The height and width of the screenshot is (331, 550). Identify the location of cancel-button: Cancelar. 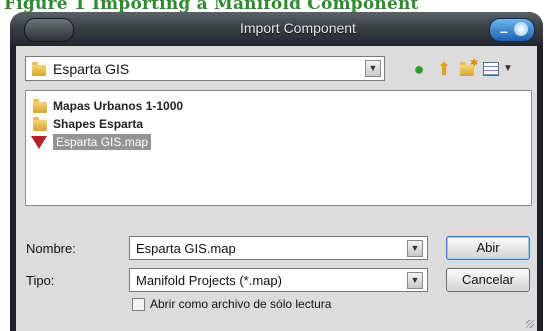
(488, 280).